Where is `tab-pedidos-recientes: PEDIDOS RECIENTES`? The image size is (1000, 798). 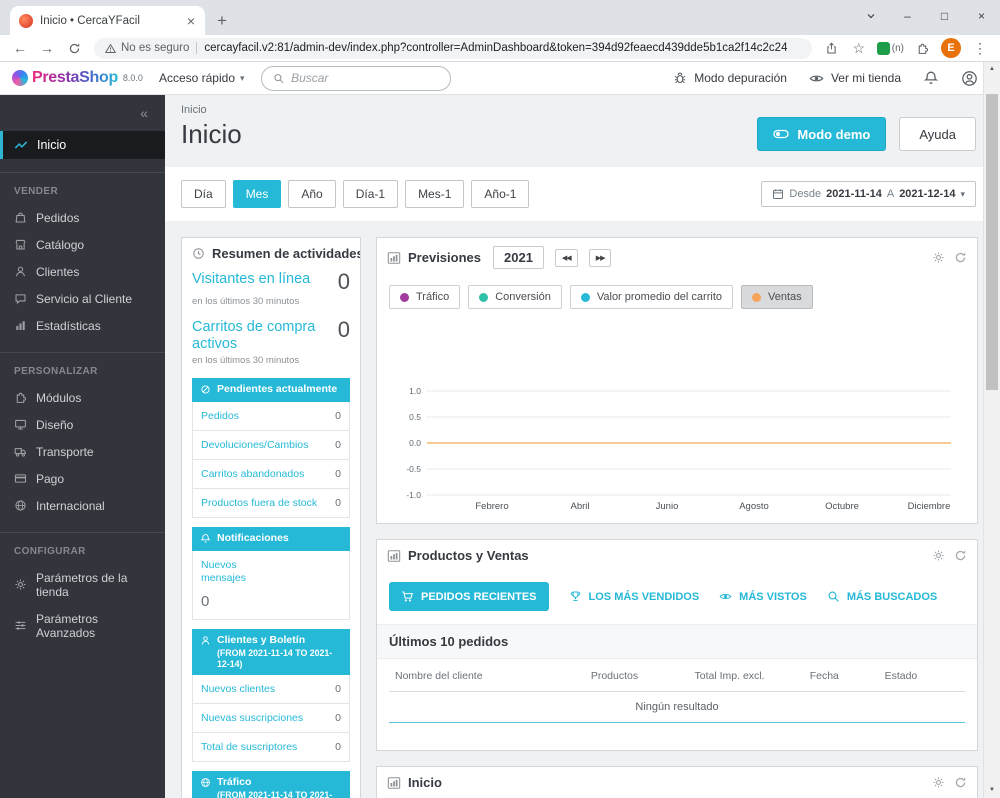 tab-pedidos-recientes: PEDIDOS RECIENTES is located at coordinates (469, 596).